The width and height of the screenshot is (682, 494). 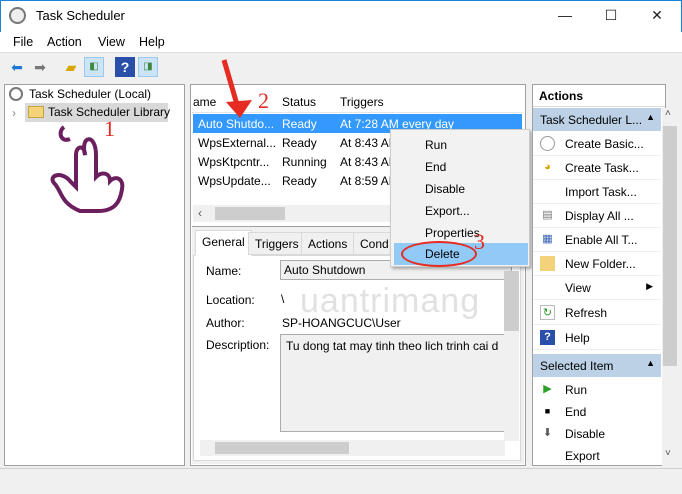 I want to click on context-end: End, so click(x=461, y=167).